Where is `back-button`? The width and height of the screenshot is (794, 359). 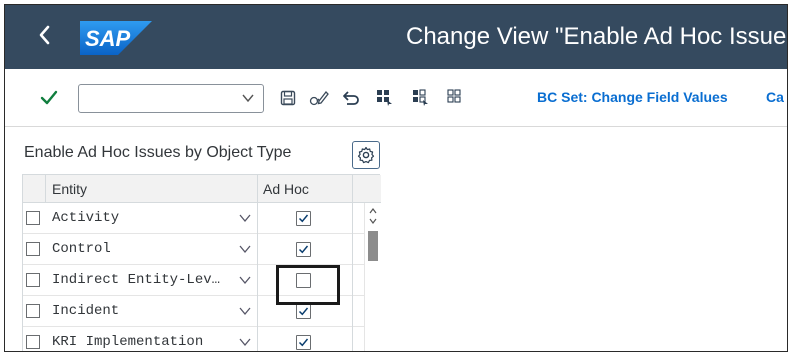 back-button is located at coordinates (47, 36).